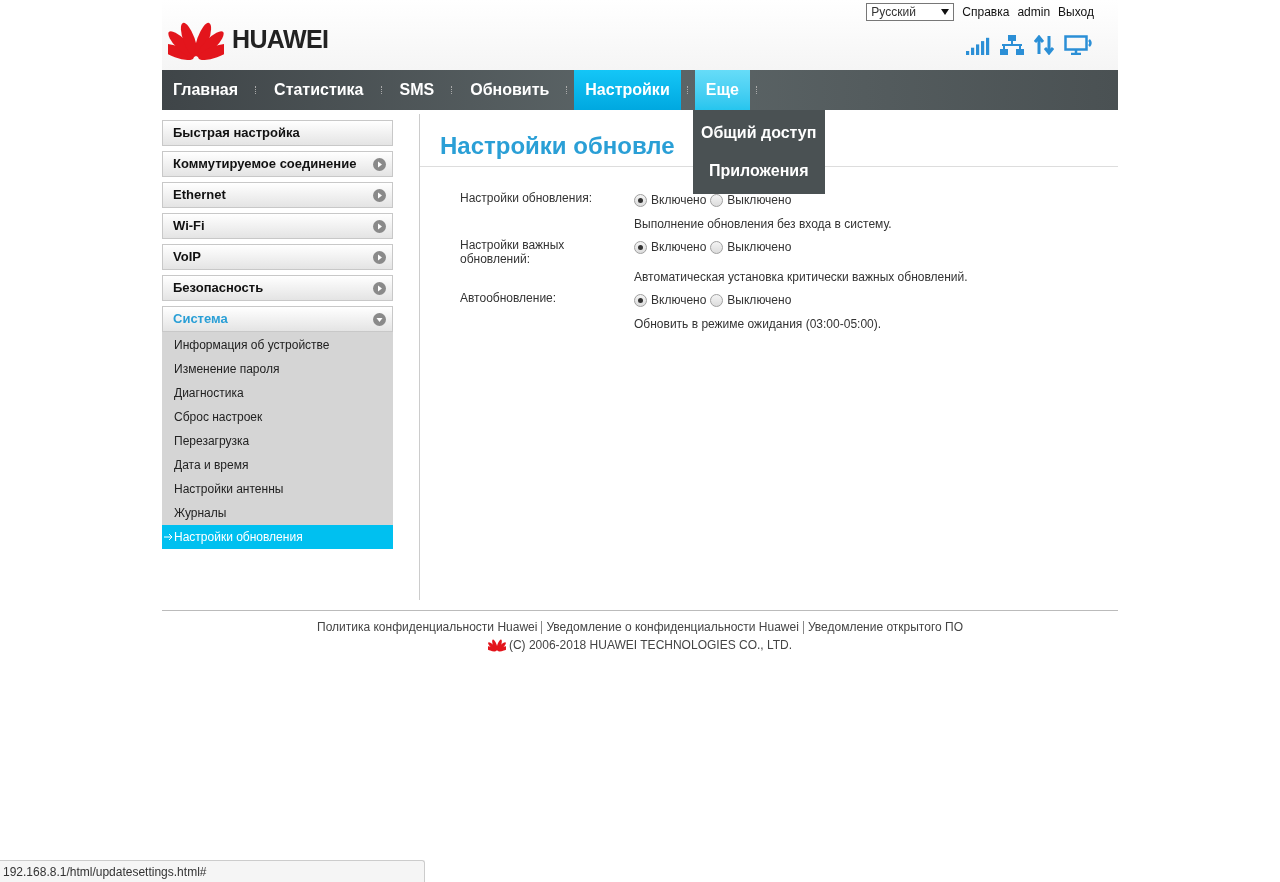 The width and height of the screenshot is (1280, 882). Describe the element at coordinates (650, 645) in the screenshot. I see `copyright-text: (C) 2006-2018 HUAWEI TECHNOLOGIES CO., LTD.` at that location.